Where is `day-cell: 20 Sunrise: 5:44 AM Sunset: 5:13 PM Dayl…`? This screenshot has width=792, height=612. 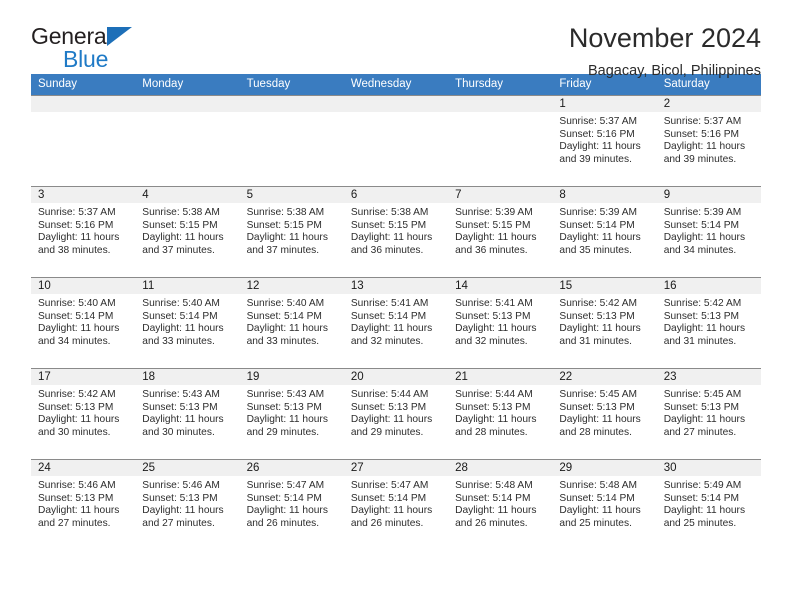
day-cell: 20 Sunrise: 5:44 AM Sunset: 5:13 PM Dayl… is located at coordinates (396, 414).